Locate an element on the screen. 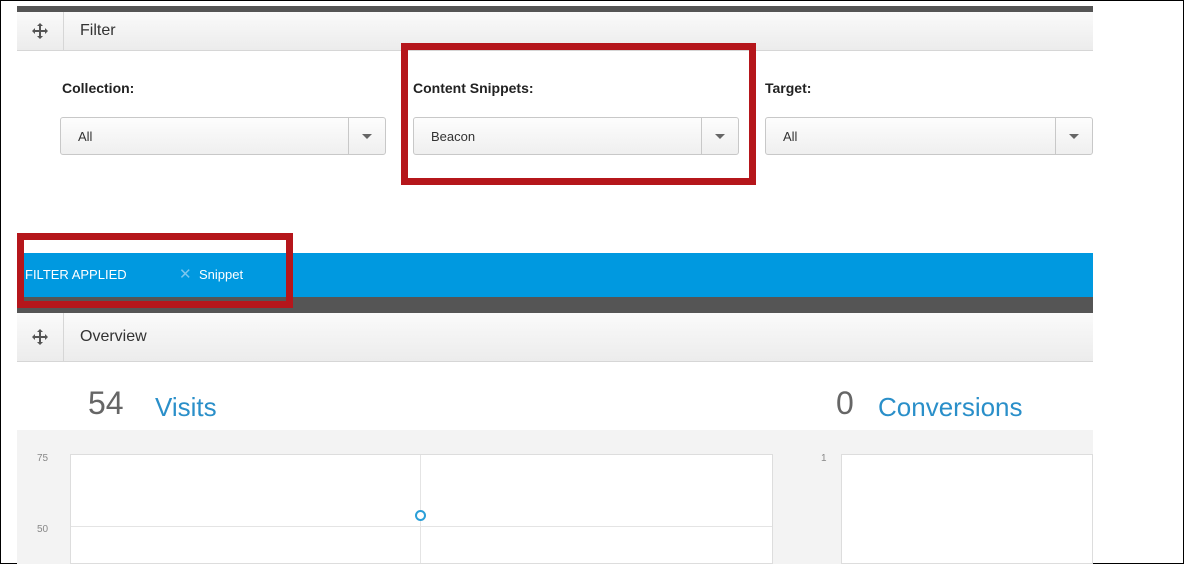 The width and height of the screenshot is (1184, 564). collection-dropdown-arrow is located at coordinates (366, 136).